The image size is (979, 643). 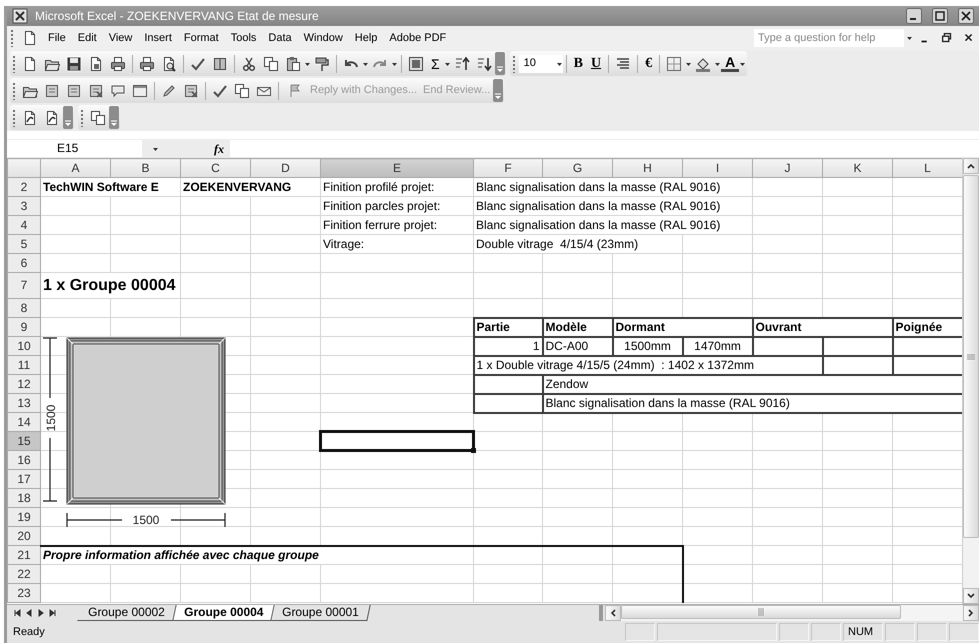 What do you see at coordinates (24, 460) in the screenshot?
I see `row-header: 16` at bounding box center [24, 460].